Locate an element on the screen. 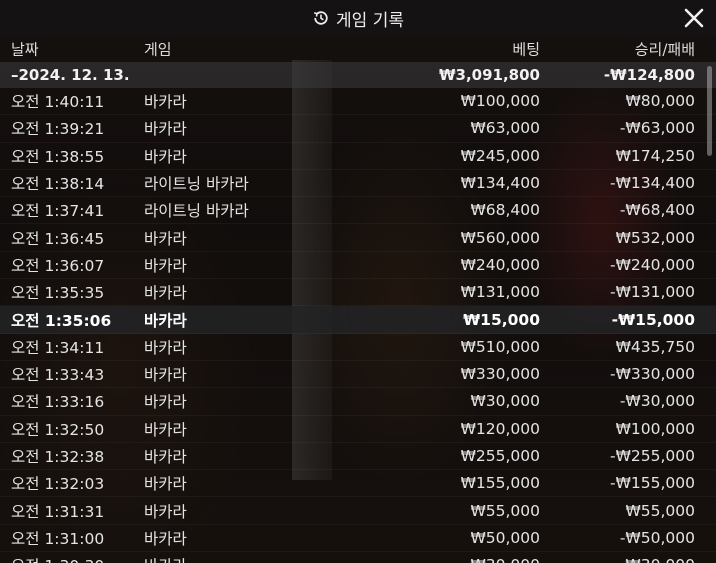  column-header-bet: 베팅 is located at coordinates (526, 49).